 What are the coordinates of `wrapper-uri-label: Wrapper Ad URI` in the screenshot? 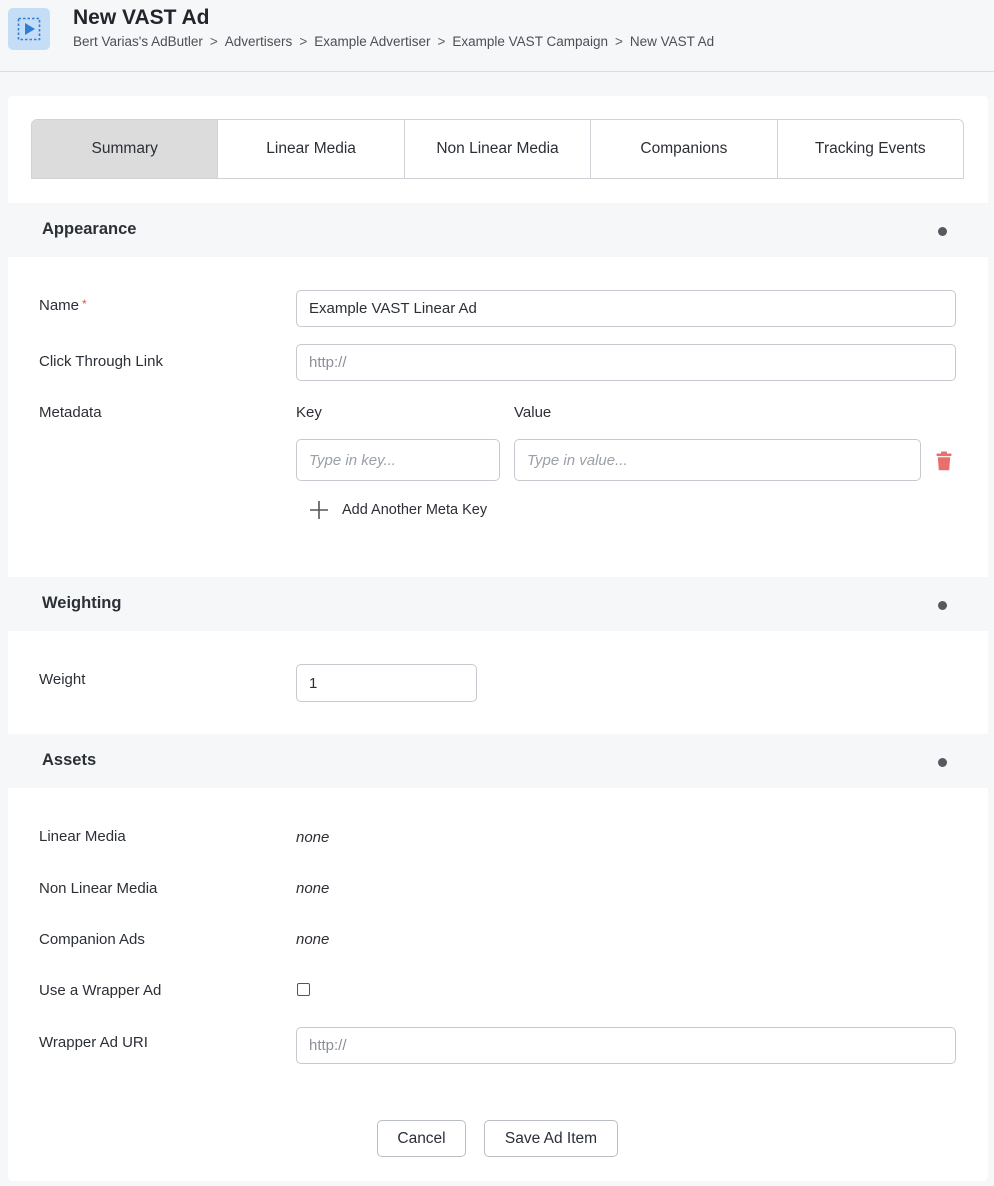 It's located at (93, 1042).